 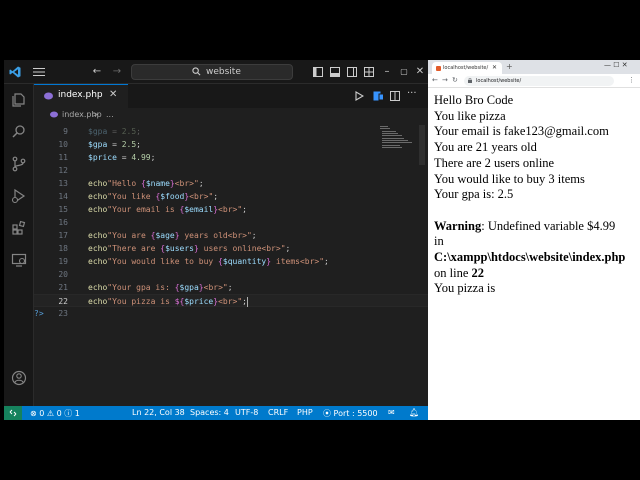 I want to click on command-center-search: website, so click(x=212, y=72).